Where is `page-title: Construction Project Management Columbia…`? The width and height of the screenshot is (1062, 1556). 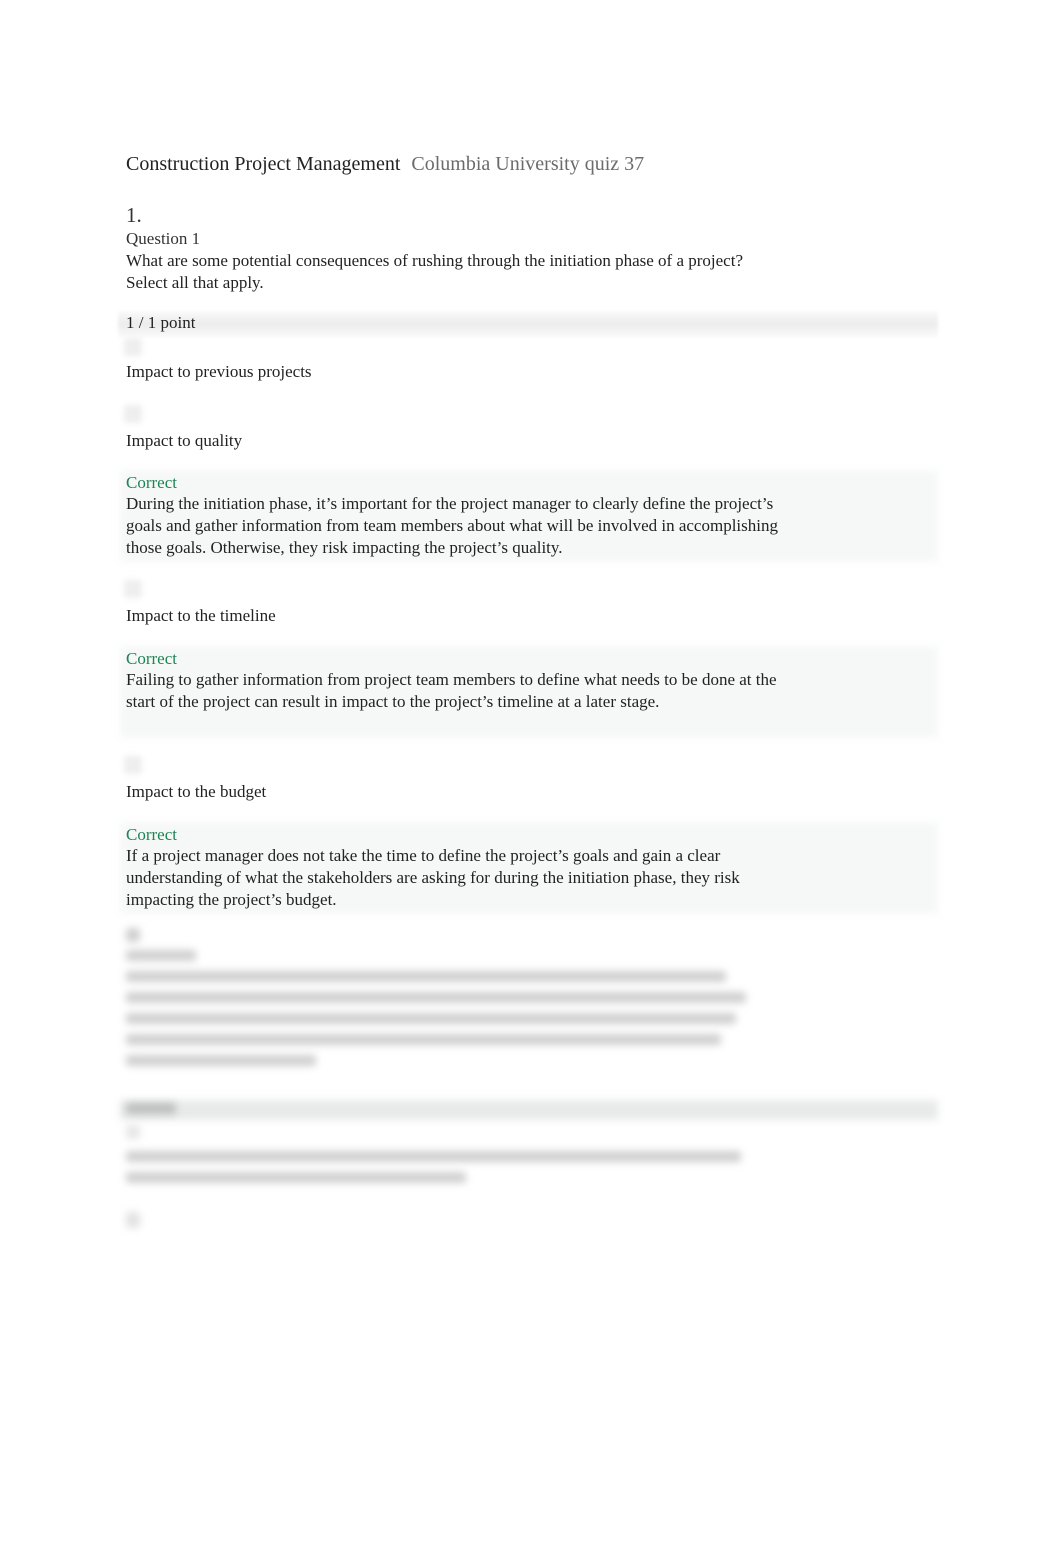
page-title: Construction Project Management Columbia… is located at coordinates (385, 164).